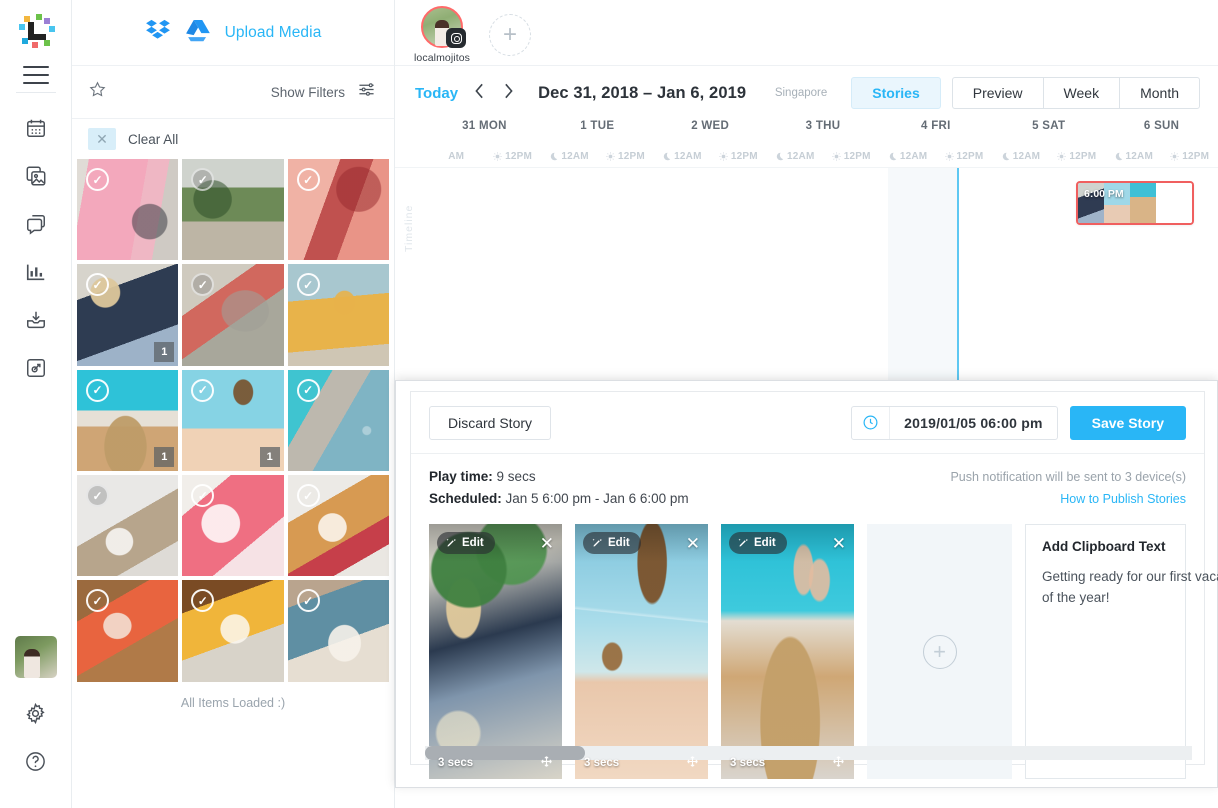  What do you see at coordinates (198, 32) in the screenshot?
I see `google-drive-icon` at bounding box center [198, 32].